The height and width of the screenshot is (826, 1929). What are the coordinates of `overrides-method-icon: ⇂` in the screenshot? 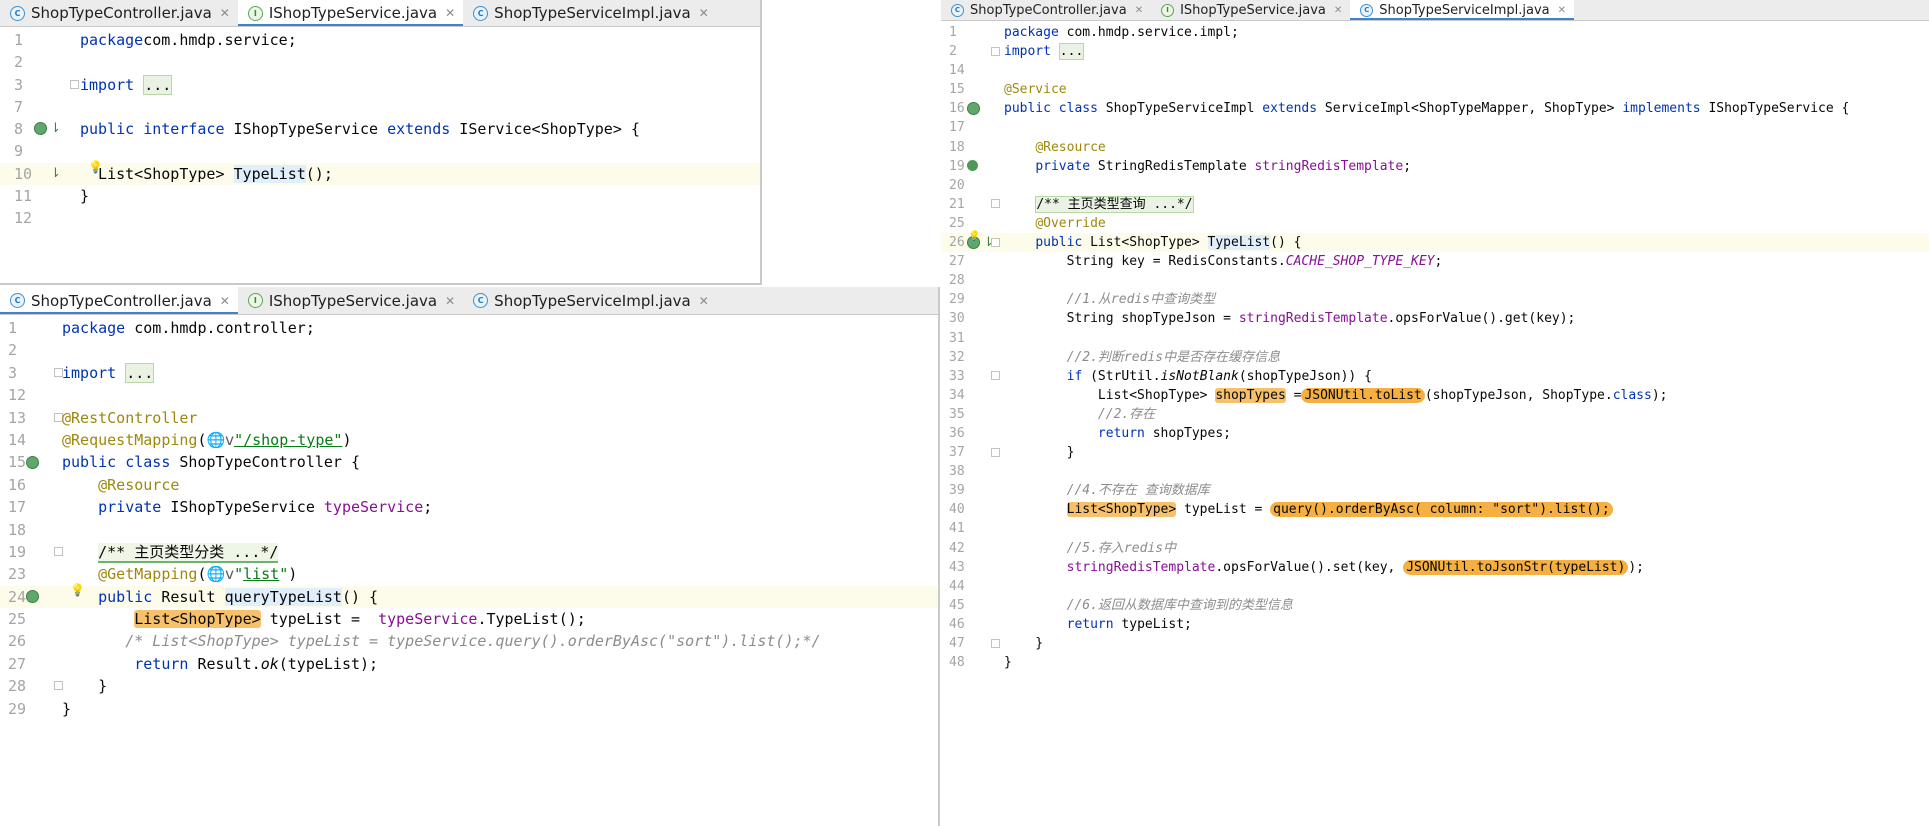 It's located at (988, 243).